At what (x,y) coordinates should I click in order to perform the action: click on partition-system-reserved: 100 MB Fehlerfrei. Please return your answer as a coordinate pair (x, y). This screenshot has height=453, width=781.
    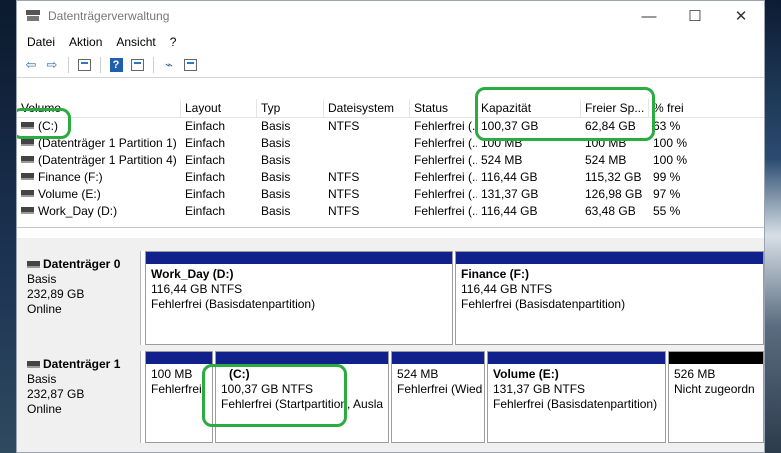
    Looking at the image, I should click on (179, 397).